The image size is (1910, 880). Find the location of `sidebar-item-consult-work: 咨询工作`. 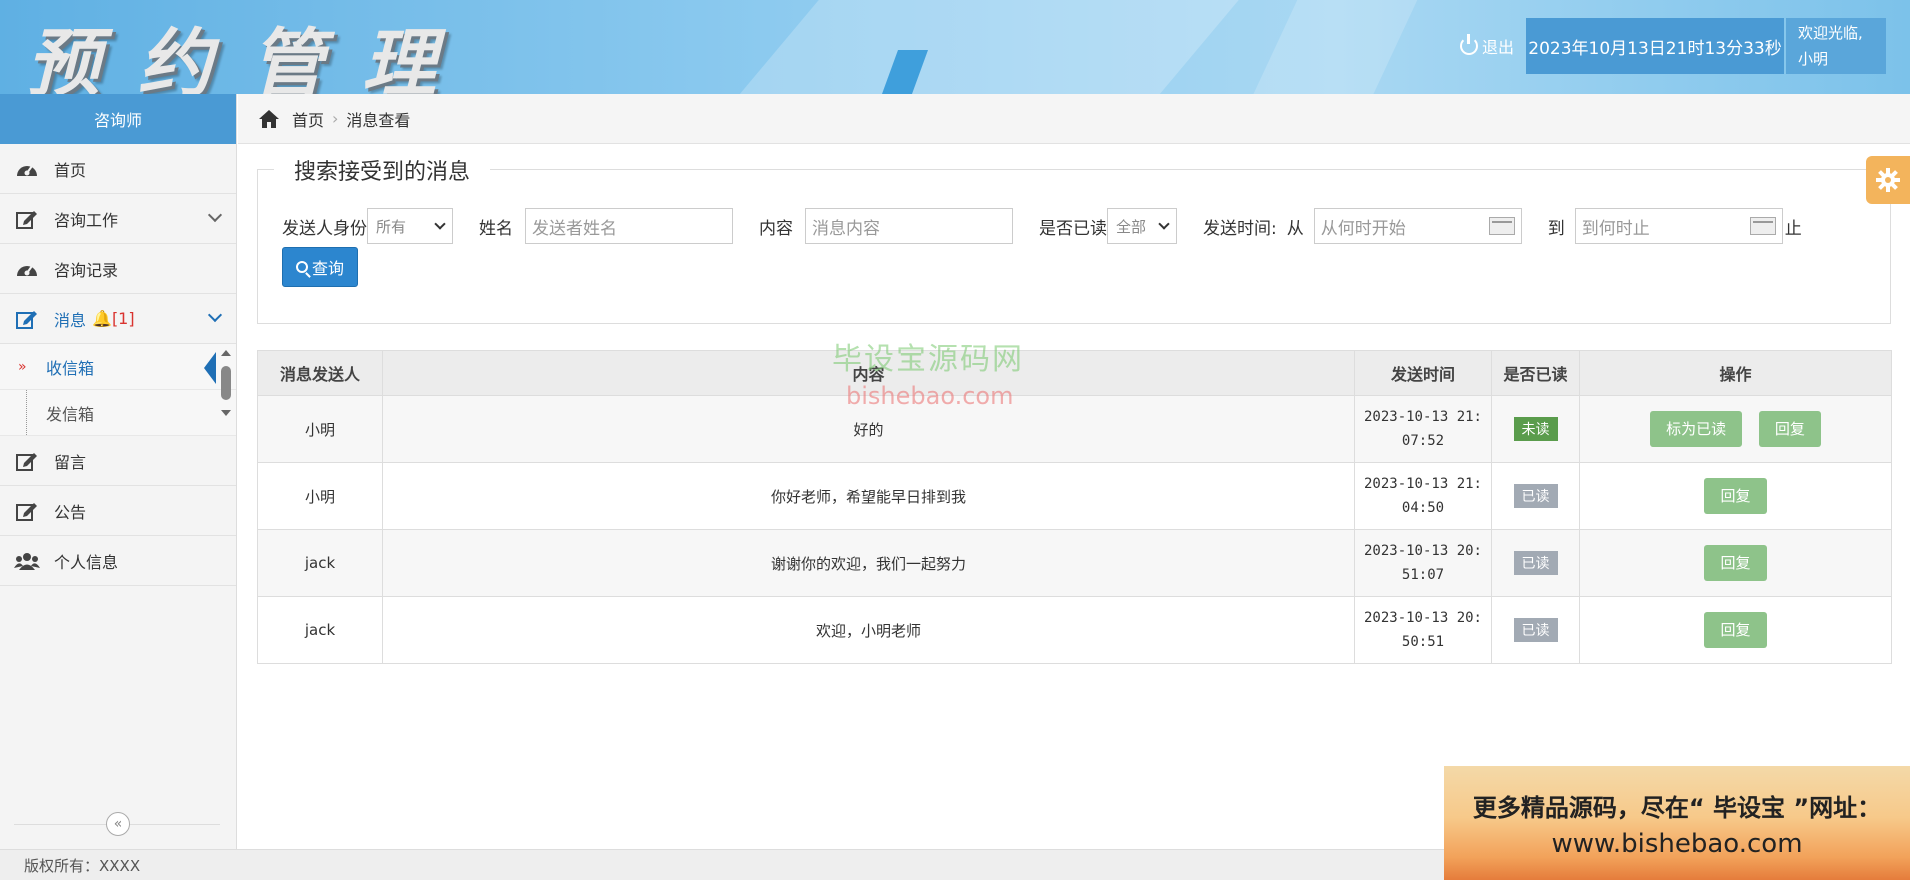

sidebar-item-consult-work: 咨询工作 is located at coordinates (118, 219).